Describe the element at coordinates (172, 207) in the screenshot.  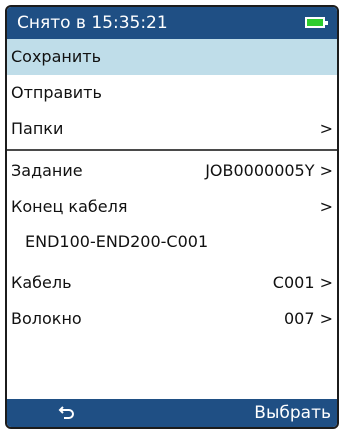
I see `cable-end-row: Конец кабеля >` at that location.